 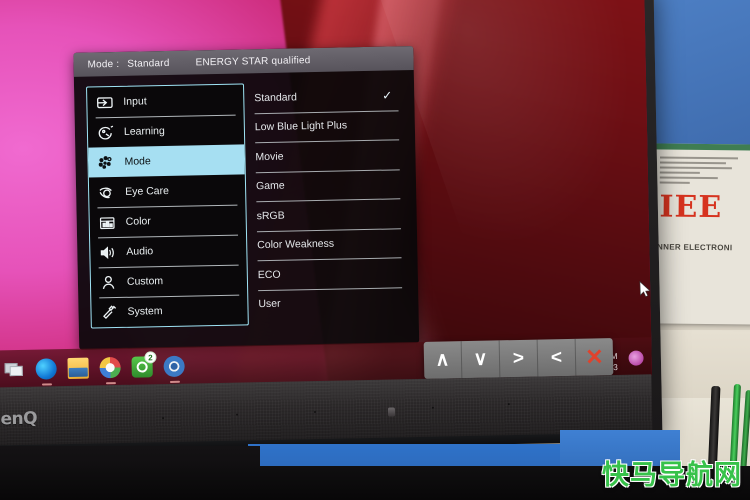 What do you see at coordinates (145, 311) in the screenshot?
I see `sidebar-item-label: System` at bounding box center [145, 311].